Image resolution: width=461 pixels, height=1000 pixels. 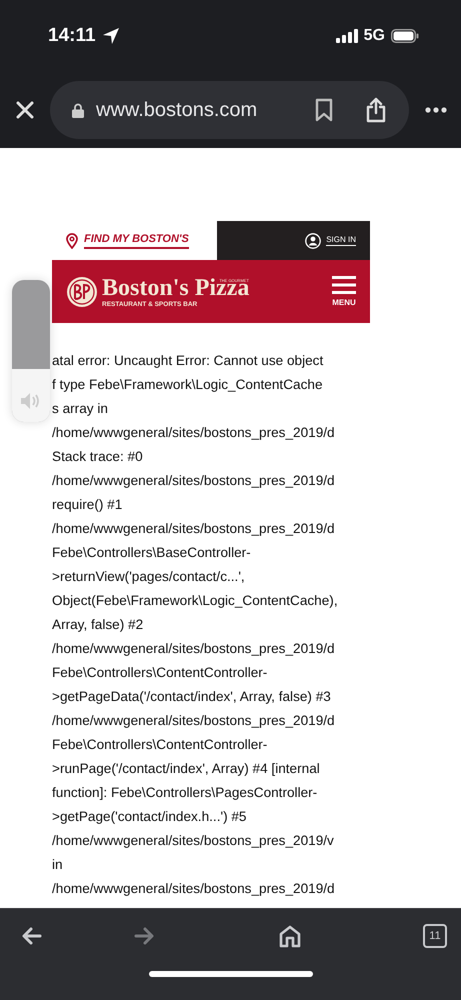 I want to click on error-text: >runPage('/contact/index', Array) #4 [internal, so click(x=186, y=769).